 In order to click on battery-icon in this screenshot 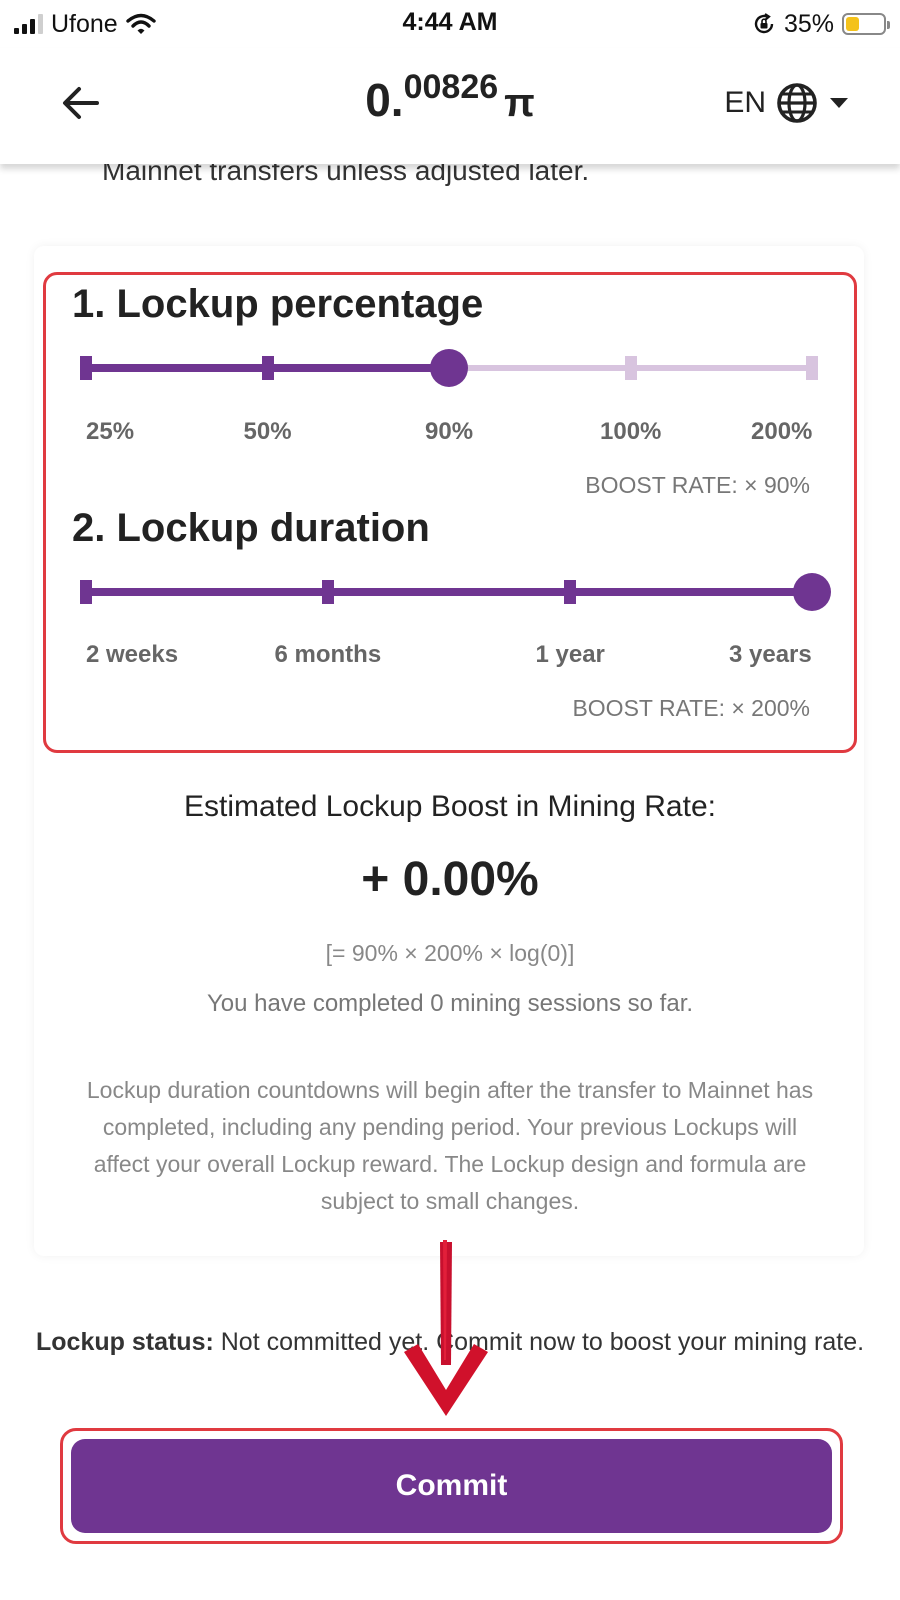, I will do `click(866, 24)`.